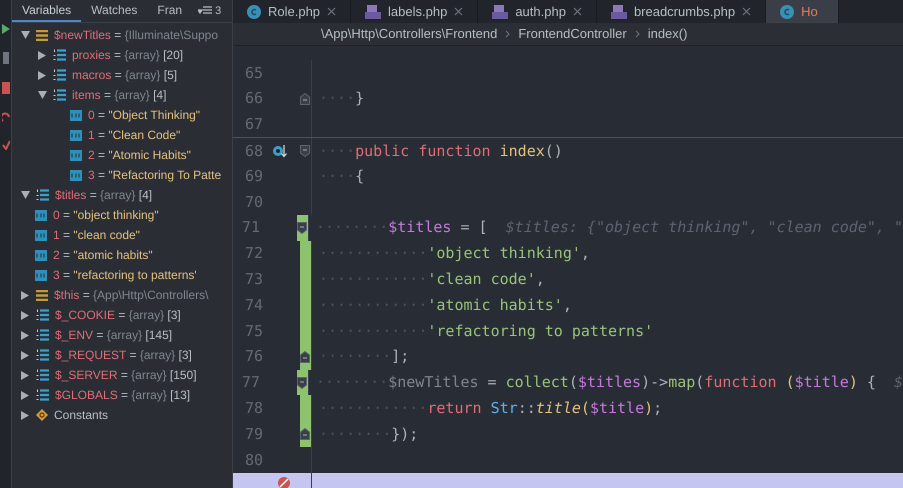  I want to click on line-number: 75, so click(253, 331).